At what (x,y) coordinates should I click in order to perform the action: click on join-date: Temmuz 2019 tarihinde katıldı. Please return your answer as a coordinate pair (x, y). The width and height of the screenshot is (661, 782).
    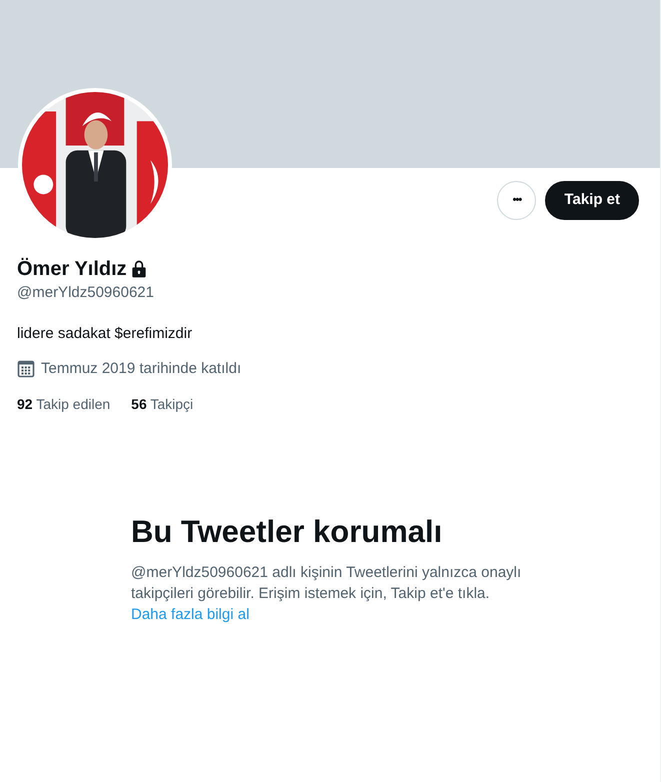
    Looking at the image, I should click on (141, 369).